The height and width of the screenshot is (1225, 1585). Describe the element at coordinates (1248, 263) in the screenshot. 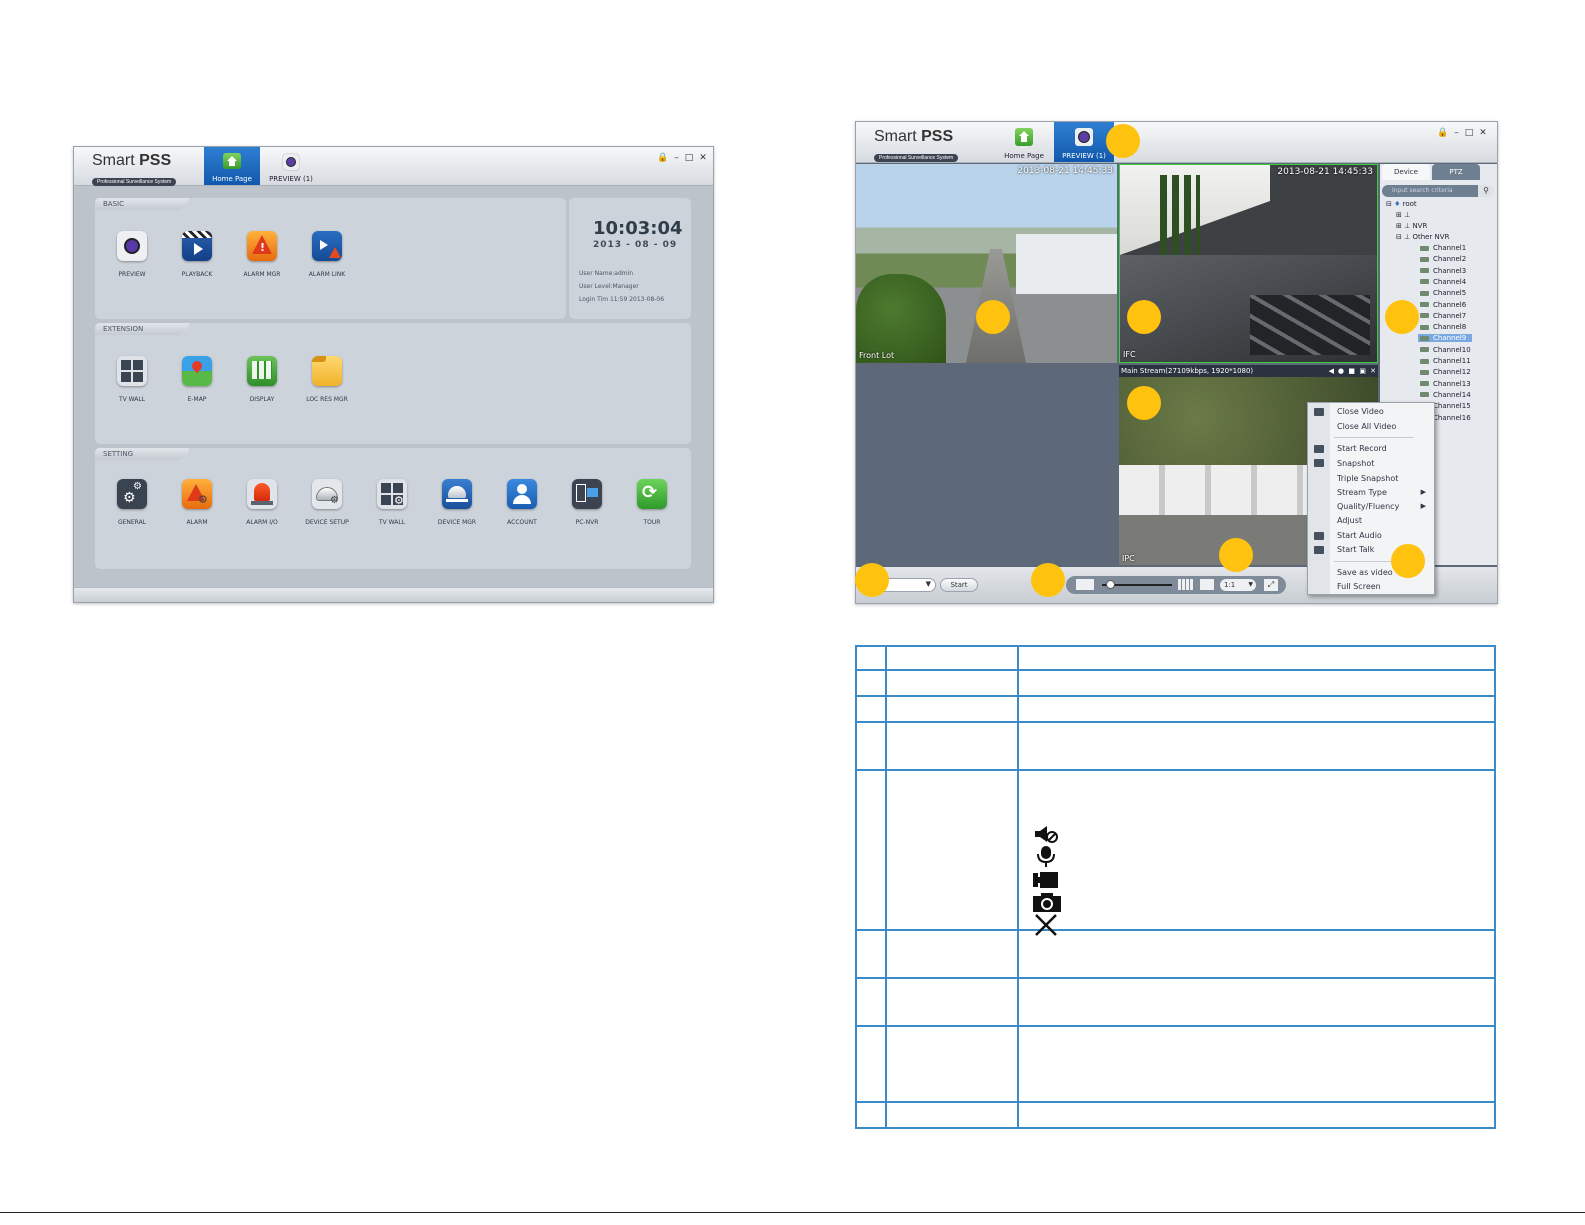

I see `video-window-2: 2013-08-21 14:45:33 IFC` at that location.